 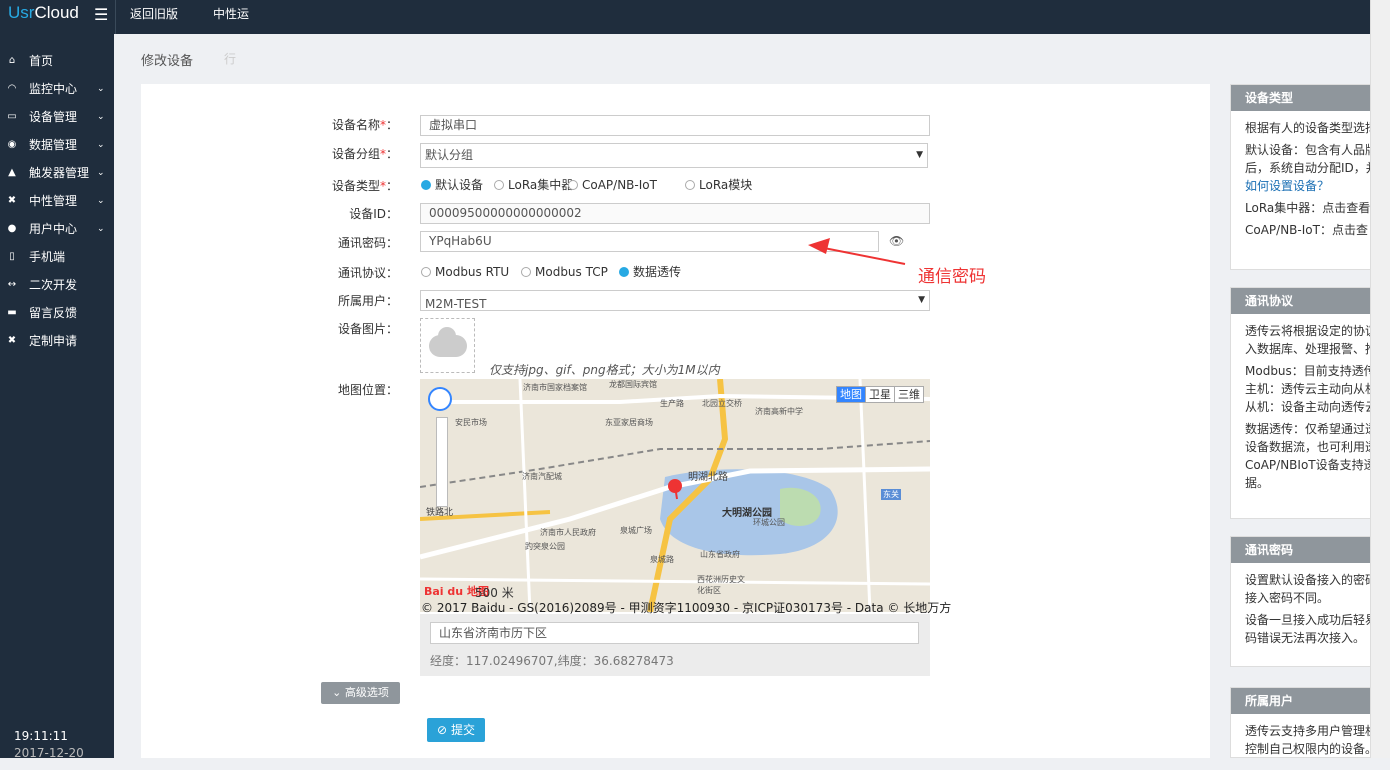 What do you see at coordinates (552, 661) in the screenshot?
I see `coordinates-text: 经度：117.02496707,纬度：36.68278473` at bounding box center [552, 661].